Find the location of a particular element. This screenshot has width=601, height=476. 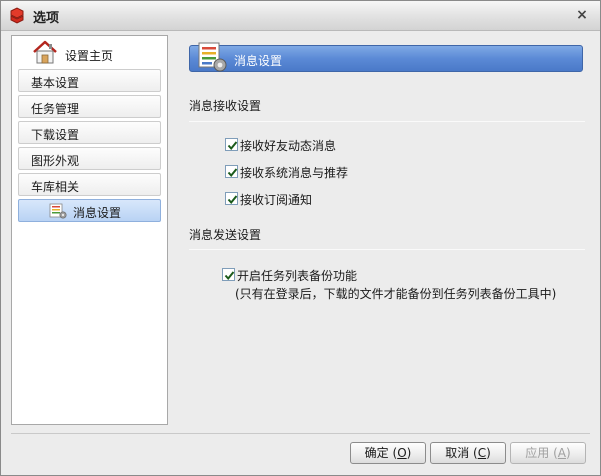

button-shortcut: O is located at coordinates (402, 453).